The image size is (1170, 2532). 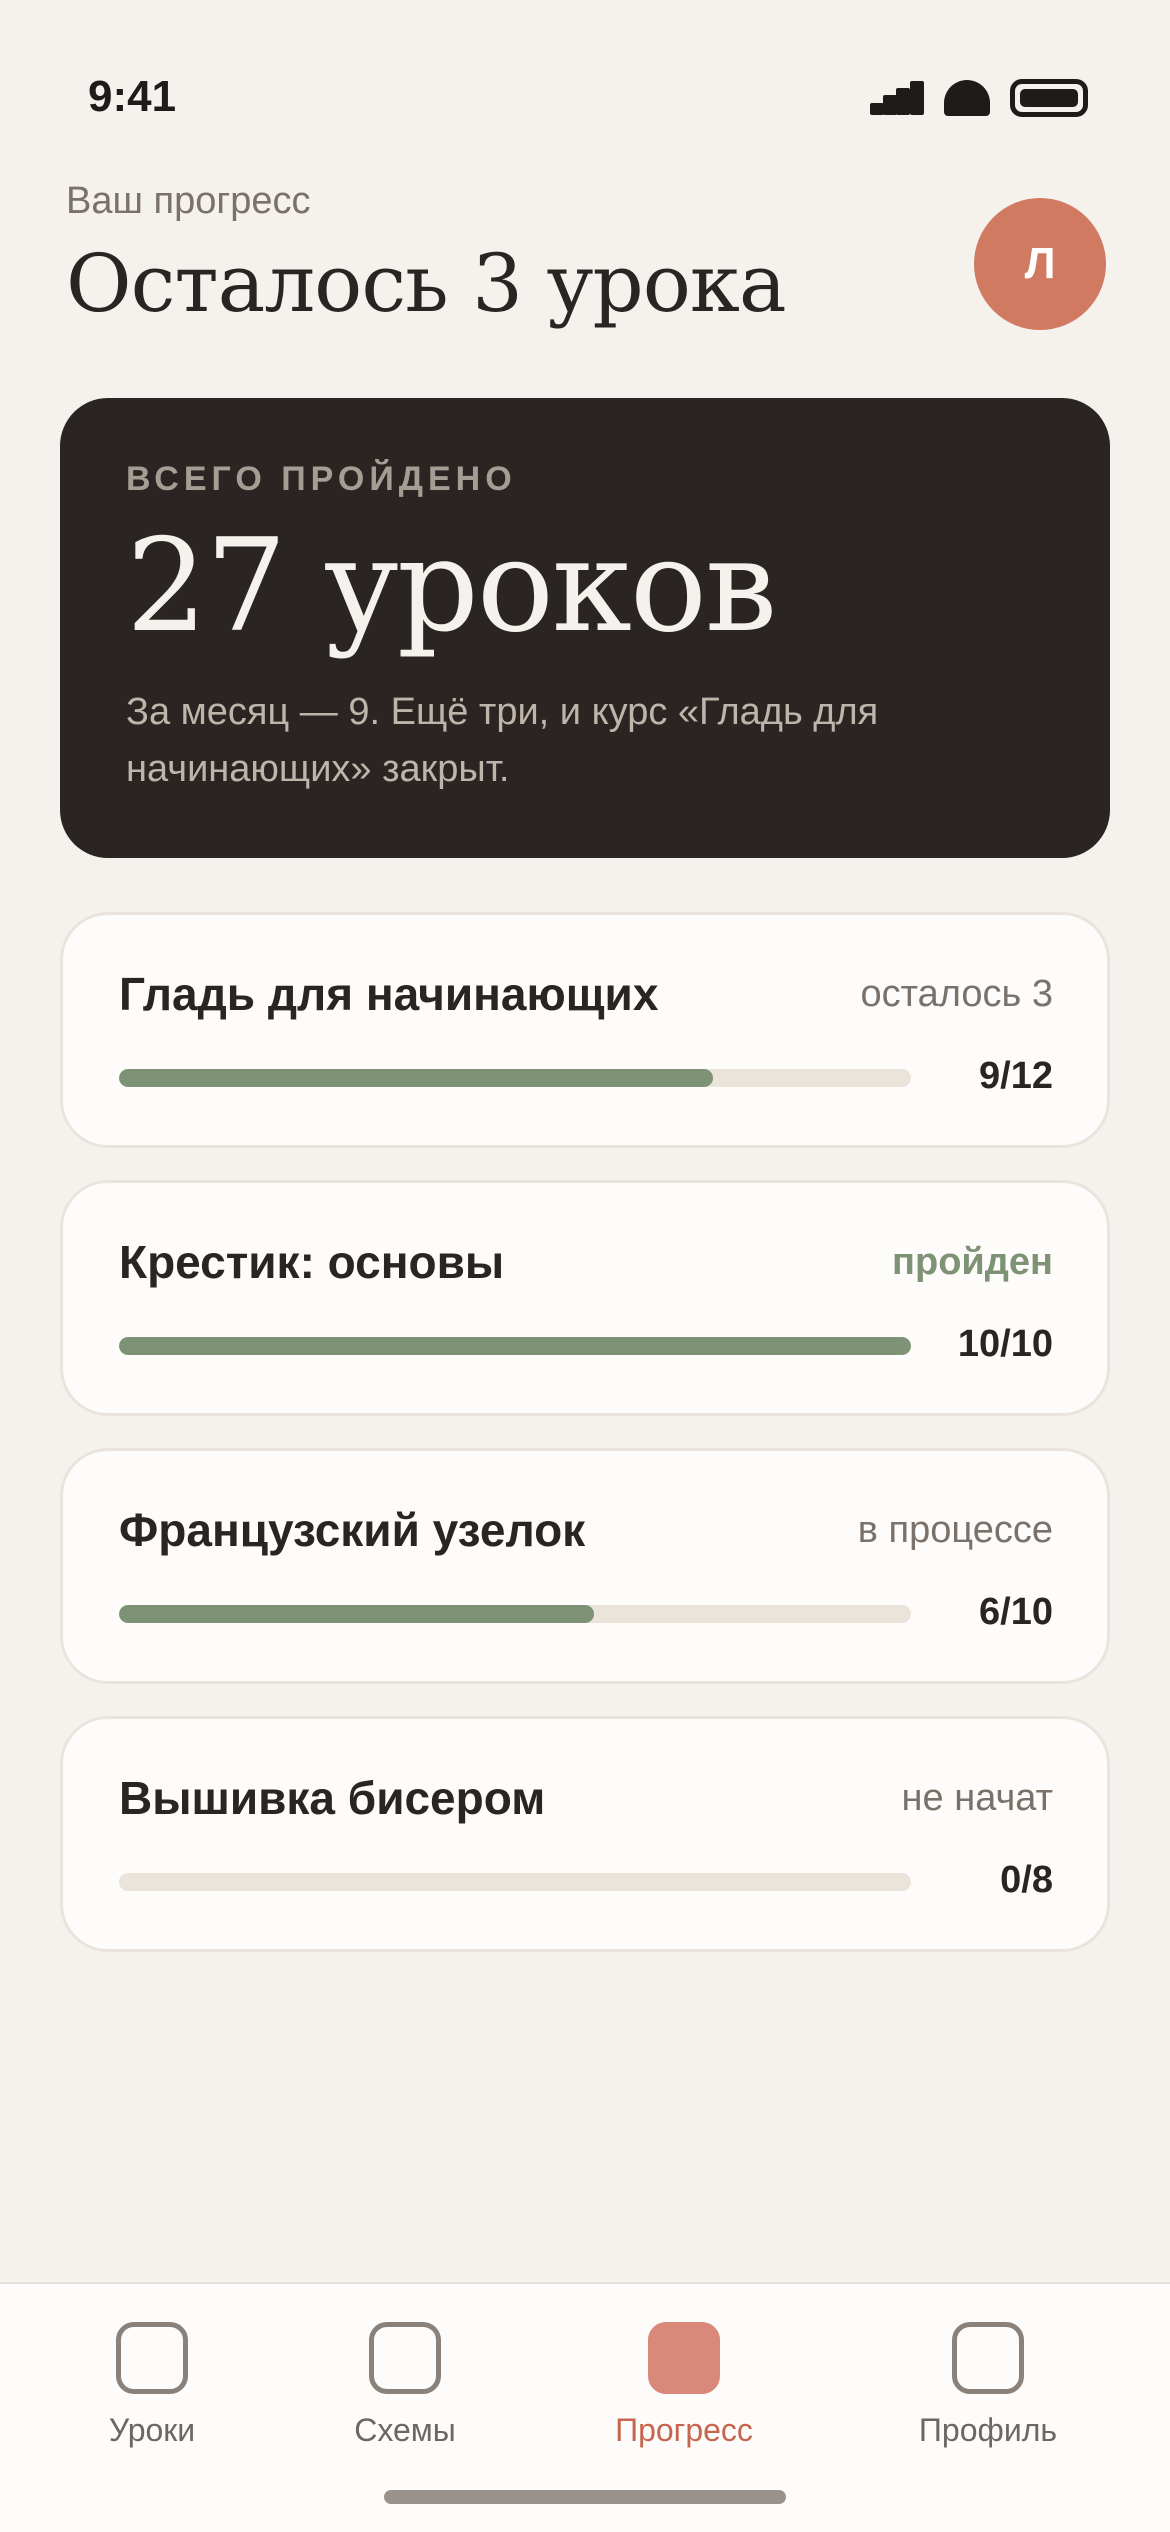 What do you see at coordinates (585, 1298) in the screenshot?
I see `course-card: Крестик: основы пройден 10/10` at bounding box center [585, 1298].